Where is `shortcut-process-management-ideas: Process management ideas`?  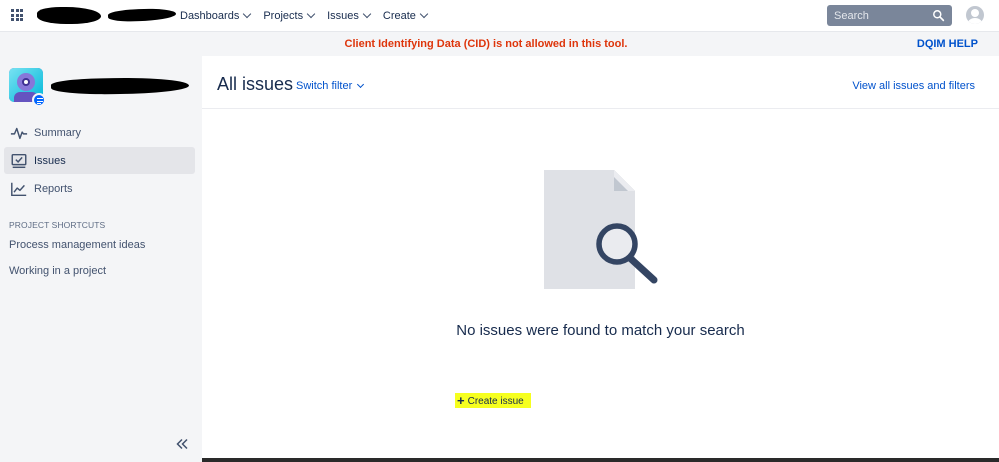
shortcut-process-management-ideas: Process management ideas is located at coordinates (77, 245).